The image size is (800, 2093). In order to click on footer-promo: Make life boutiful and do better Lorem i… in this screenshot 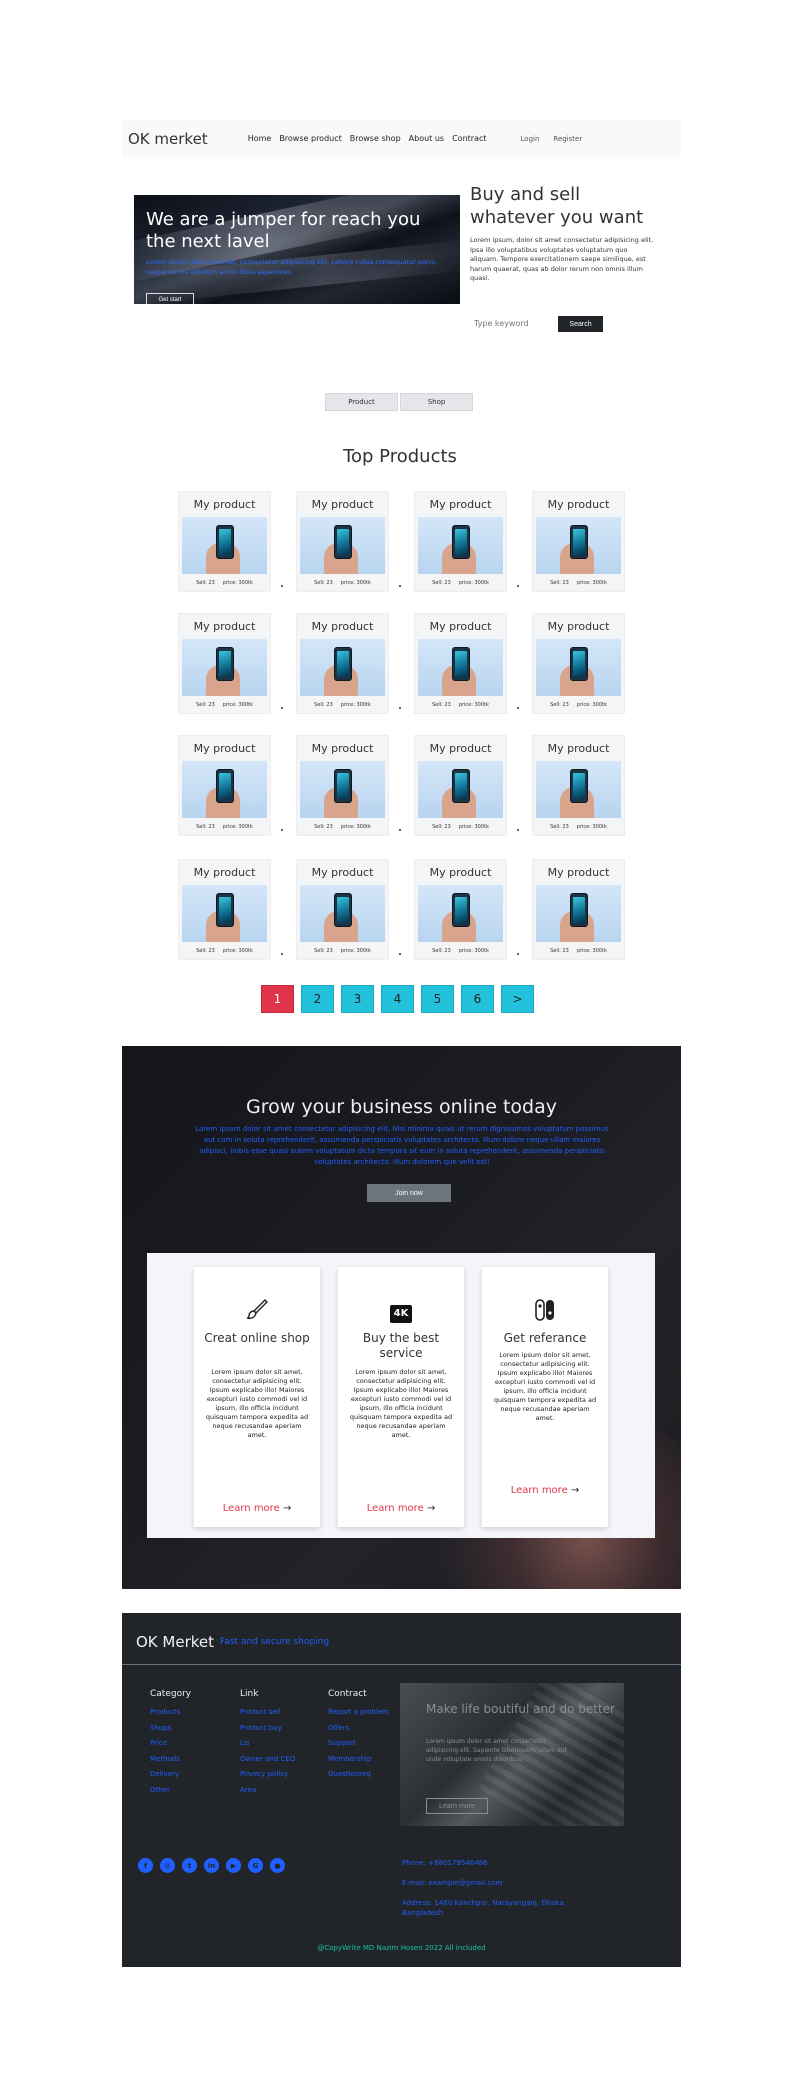, I will do `click(512, 1754)`.